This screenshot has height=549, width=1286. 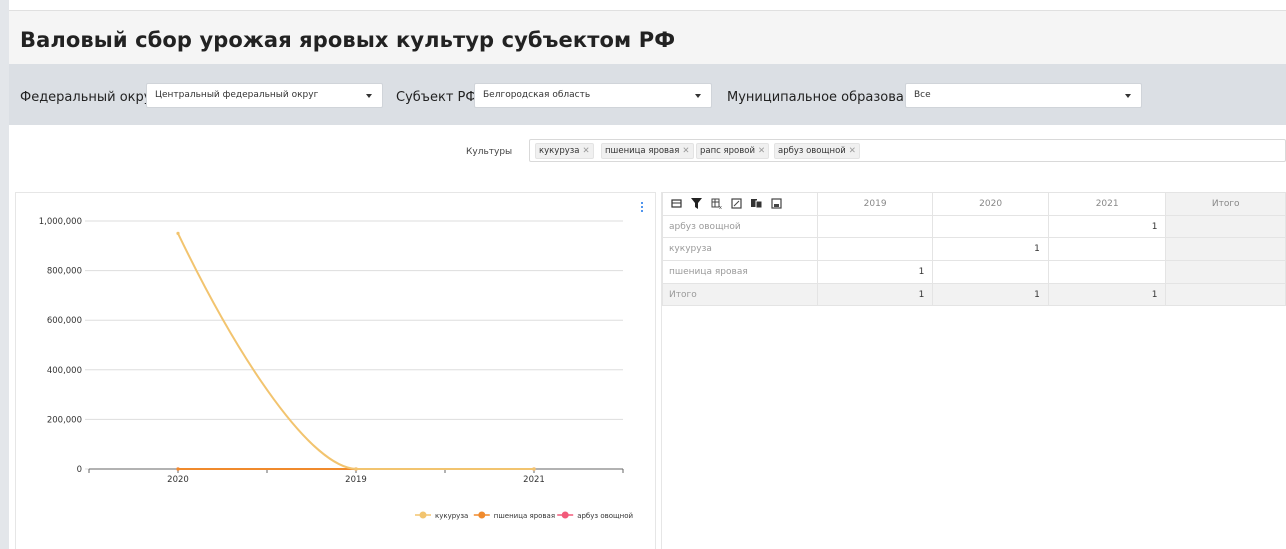 What do you see at coordinates (740, 226) in the screenshot?
I see `row-label: арбуз овощной` at bounding box center [740, 226].